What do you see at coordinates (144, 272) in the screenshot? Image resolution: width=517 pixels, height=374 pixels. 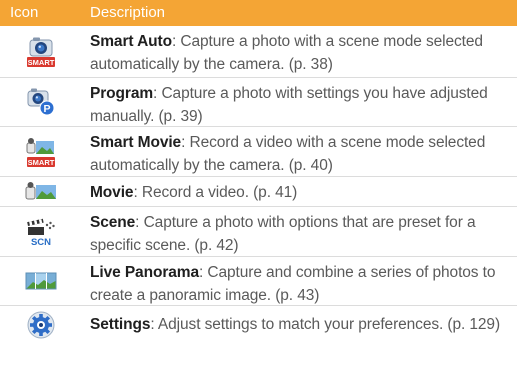 I see `mode-name: Live Panorama` at bounding box center [144, 272].